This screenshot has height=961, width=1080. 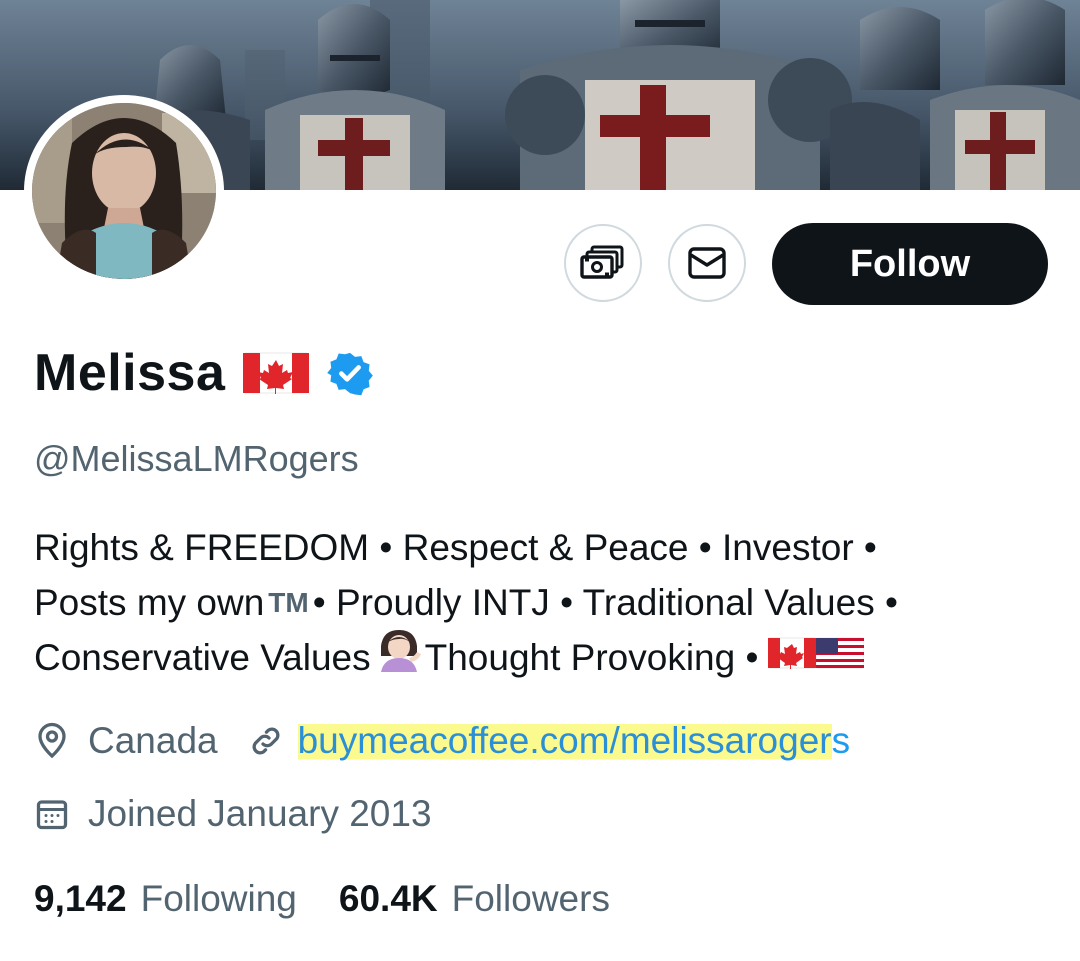 What do you see at coordinates (530, 898) in the screenshot?
I see `followers-label: Followers` at bounding box center [530, 898].